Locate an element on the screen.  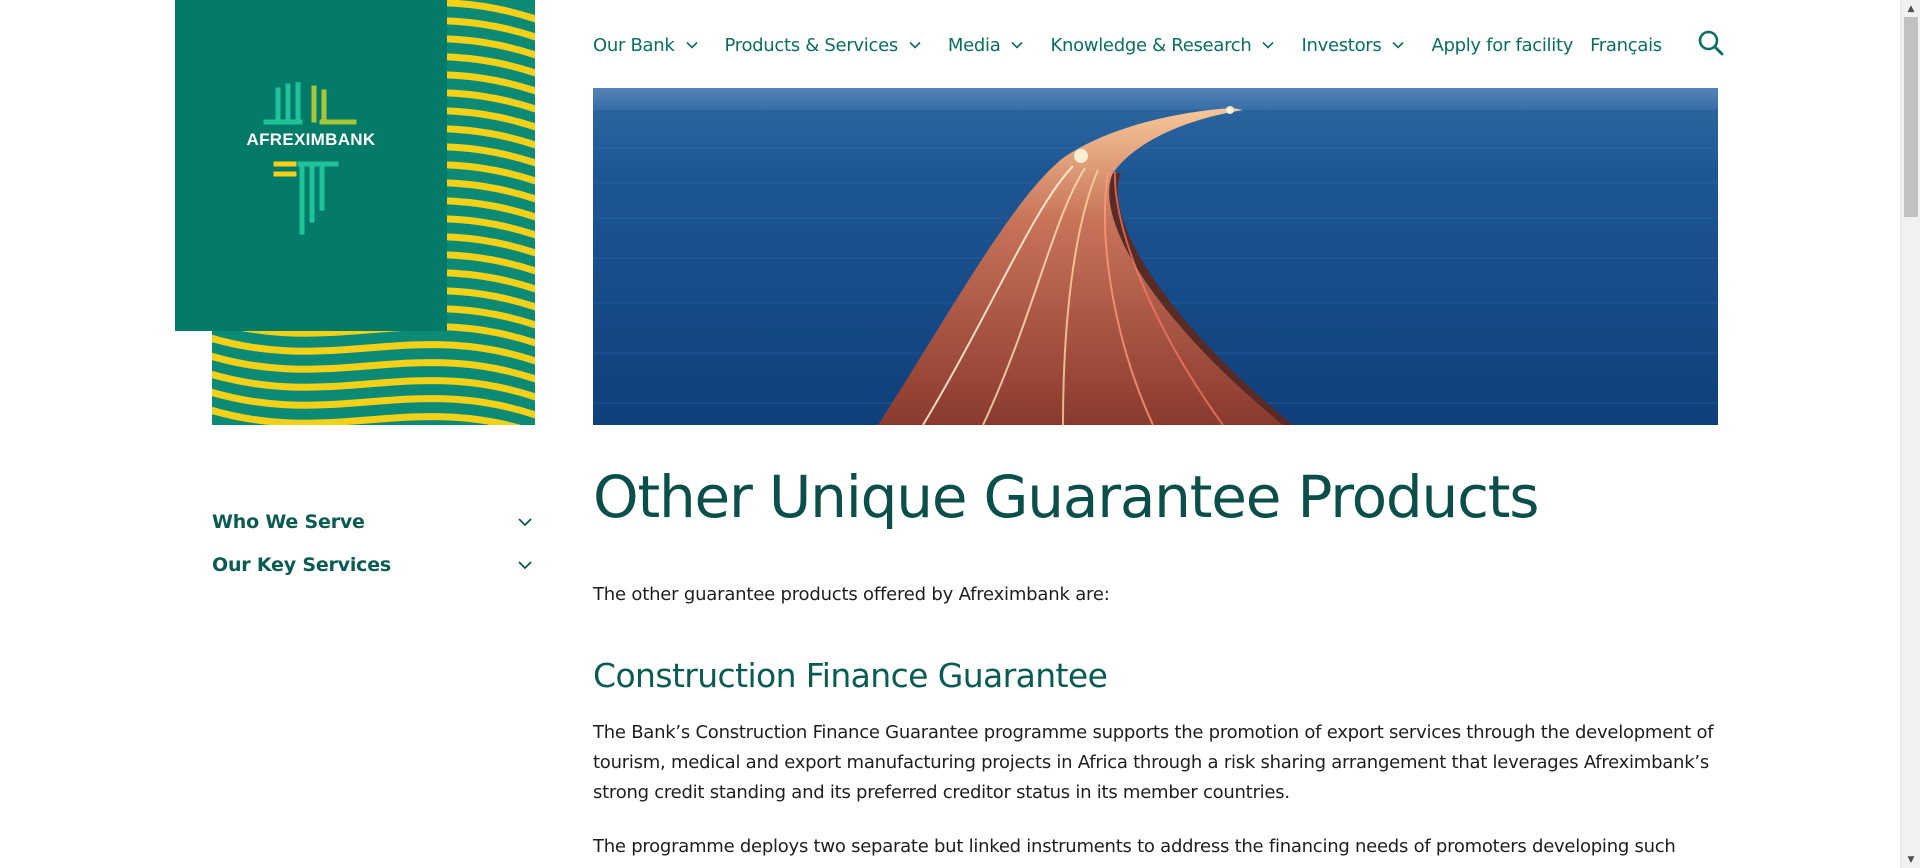
sidebar-item-label: Who We Serve is located at coordinates (288, 521).